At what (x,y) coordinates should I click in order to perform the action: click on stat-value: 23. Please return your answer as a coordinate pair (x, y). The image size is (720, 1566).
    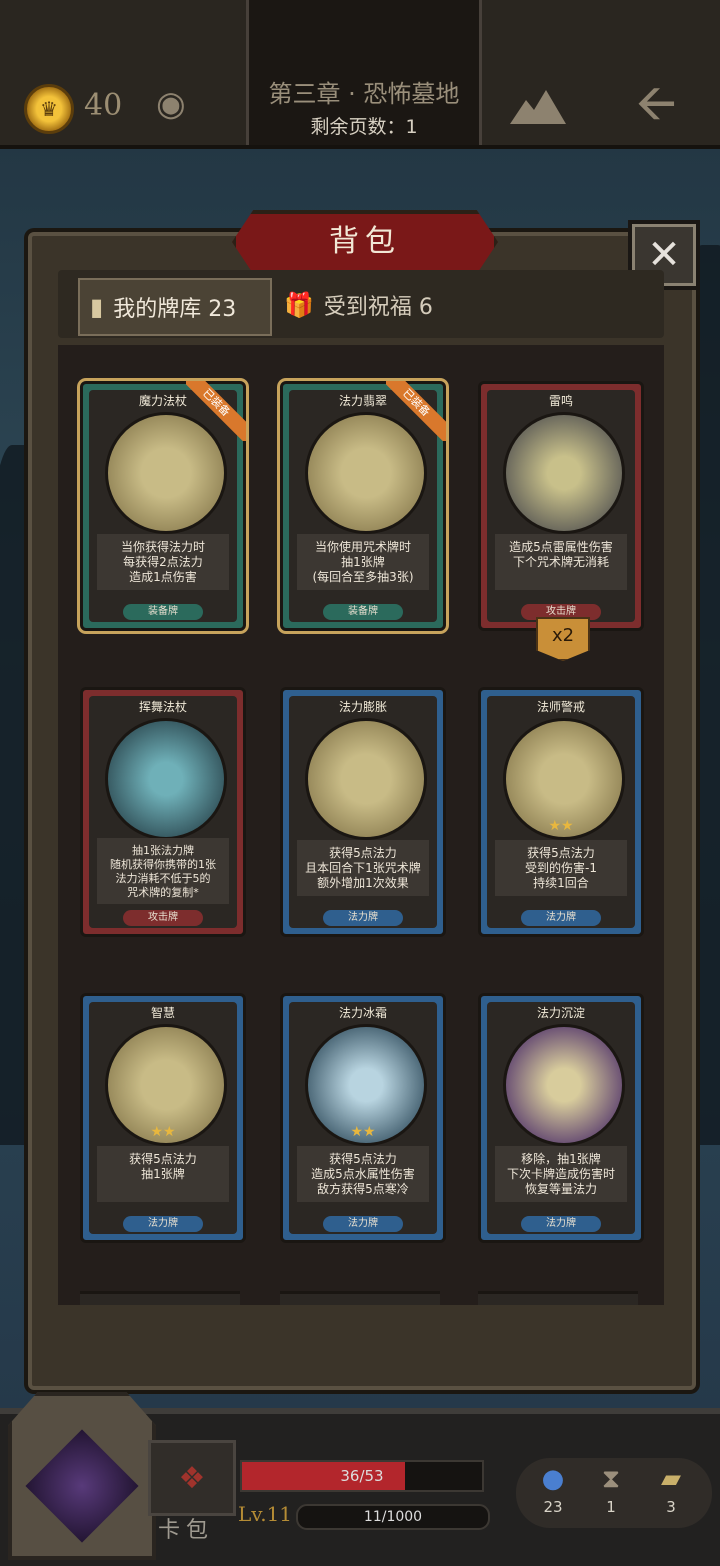
    Looking at the image, I should click on (553, 1507).